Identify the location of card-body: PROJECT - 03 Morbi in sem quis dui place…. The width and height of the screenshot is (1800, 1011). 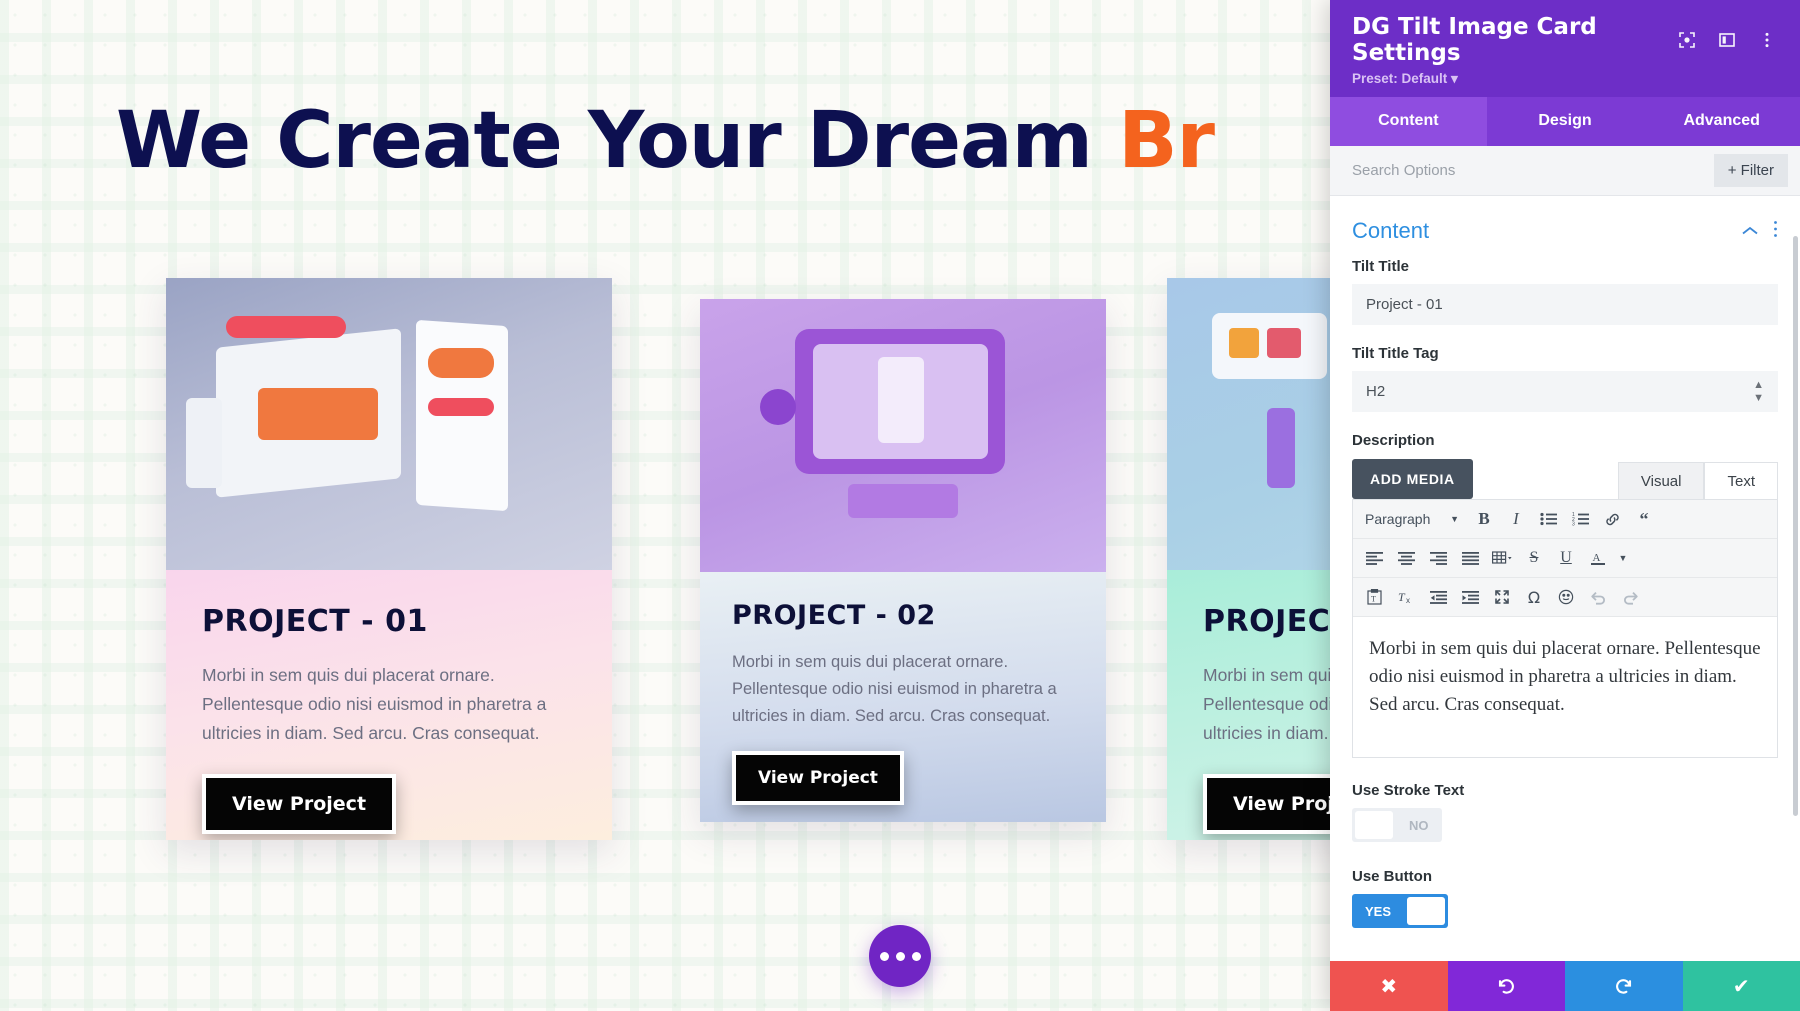
(1248, 705).